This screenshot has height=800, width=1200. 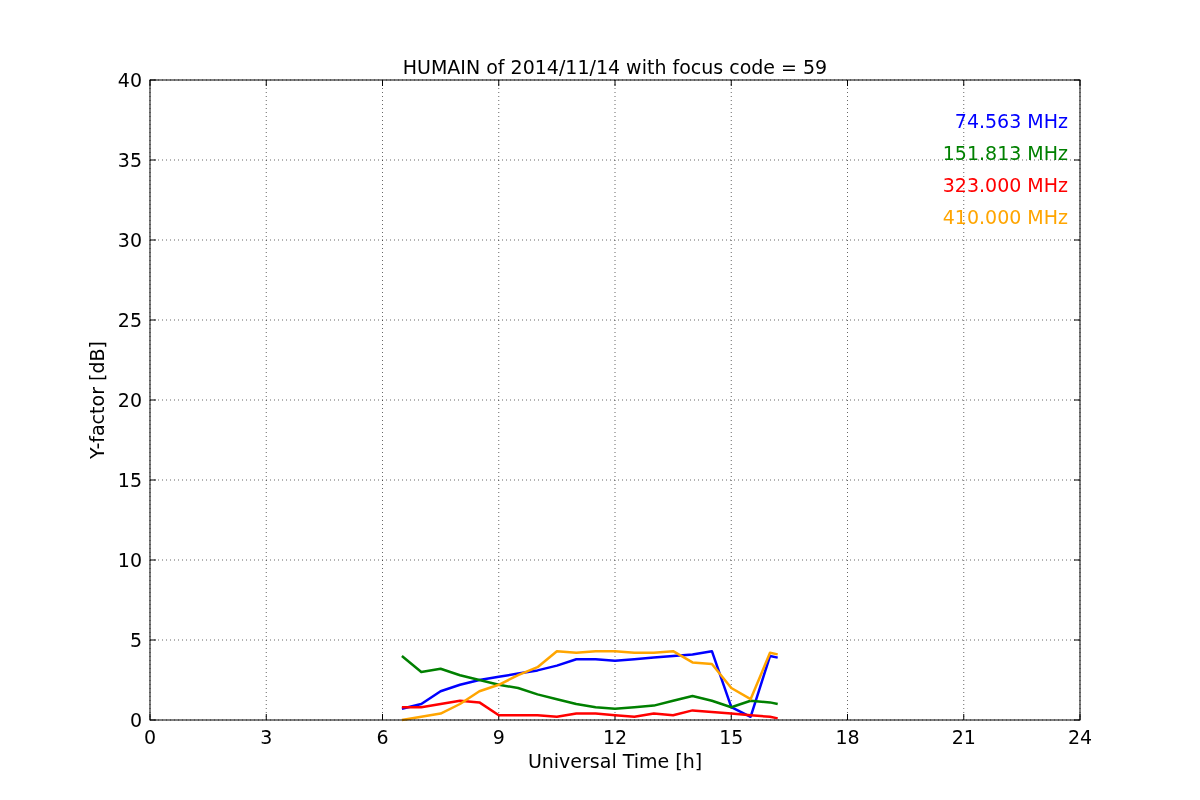 I want to click on y-tick-label: 40, so click(x=129, y=80).